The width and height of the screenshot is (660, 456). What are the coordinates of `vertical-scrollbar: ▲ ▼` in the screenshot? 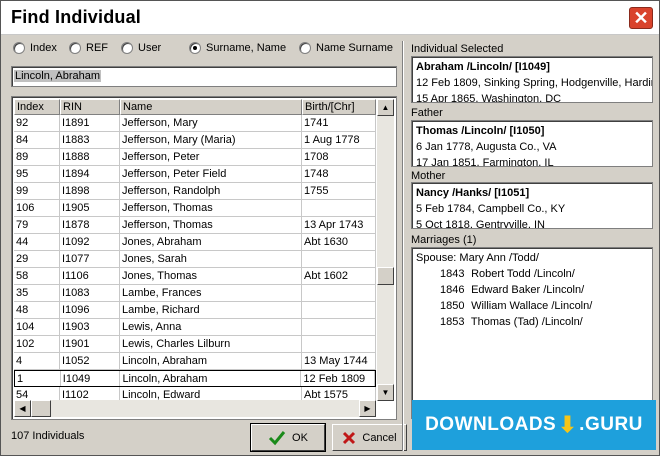 It's located at (385, 250).